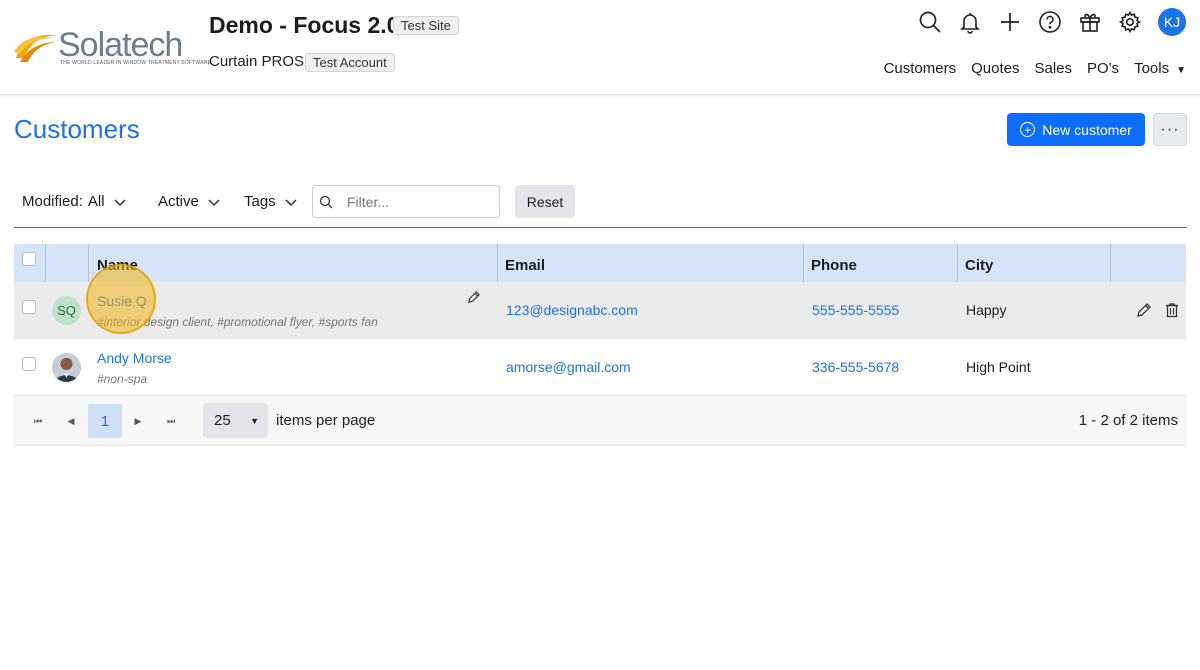 The height and width of the screenshot is (670, 1200). I want to click on customer-name-link: Andy Morse, so click(134, 358).